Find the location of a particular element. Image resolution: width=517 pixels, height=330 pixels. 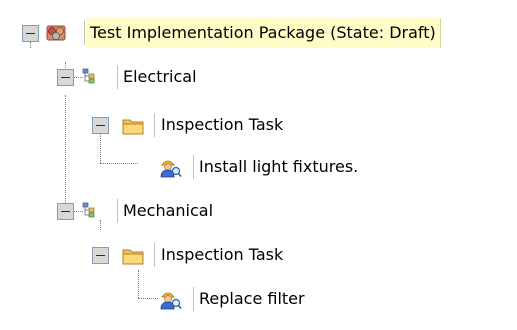

tree-node-group: Electrical is located at coordinates (258, 77).